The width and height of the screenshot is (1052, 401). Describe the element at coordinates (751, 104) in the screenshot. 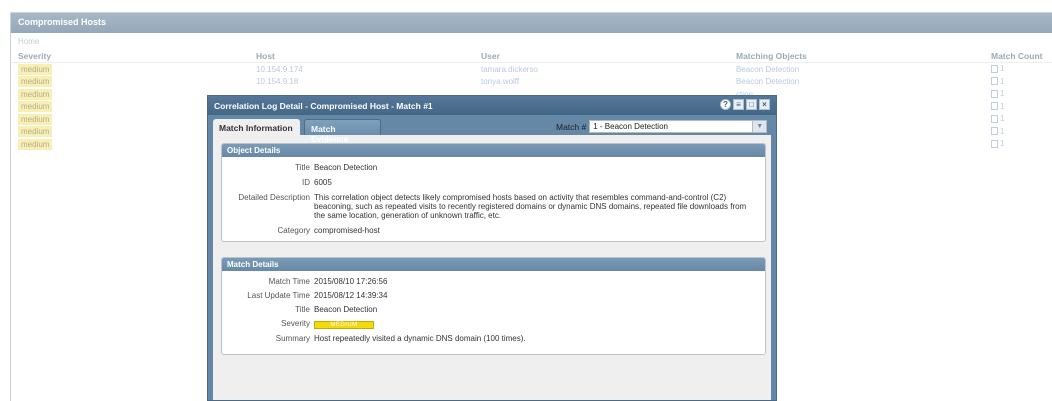

I see `maximize-icon: □` at that location.